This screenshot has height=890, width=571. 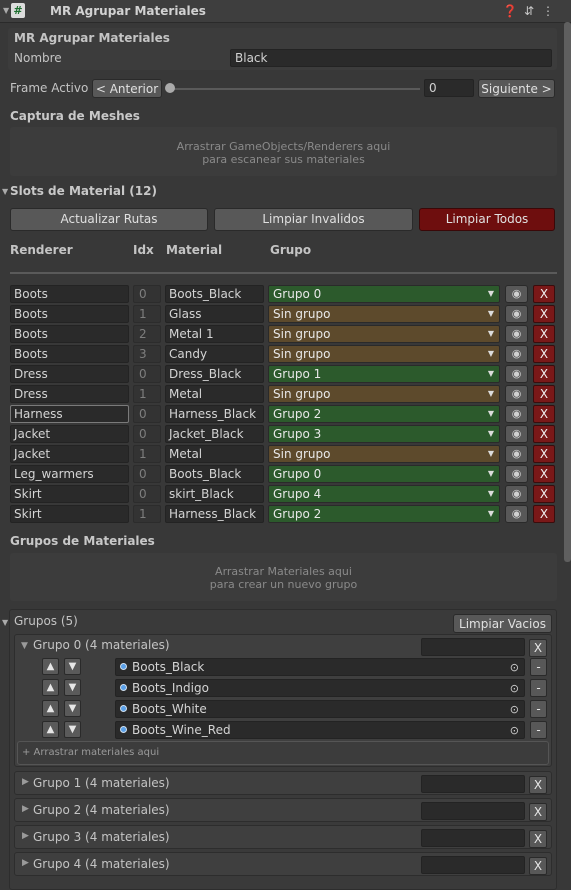 What do you see at coordinates (391, 58) in the screenshot?
I see `name-field: Black` at bounding box center [391, 58].